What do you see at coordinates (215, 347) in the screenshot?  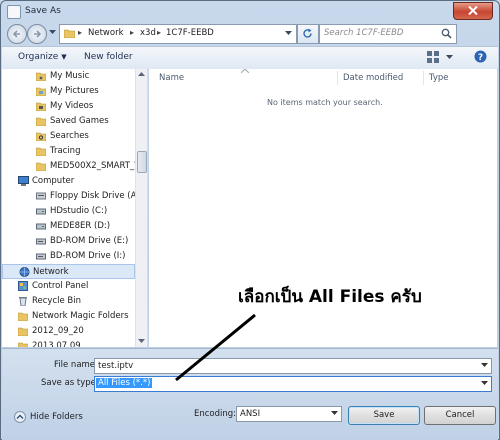 I see `annotation-arrow-line` at bounding box center [215, 347].